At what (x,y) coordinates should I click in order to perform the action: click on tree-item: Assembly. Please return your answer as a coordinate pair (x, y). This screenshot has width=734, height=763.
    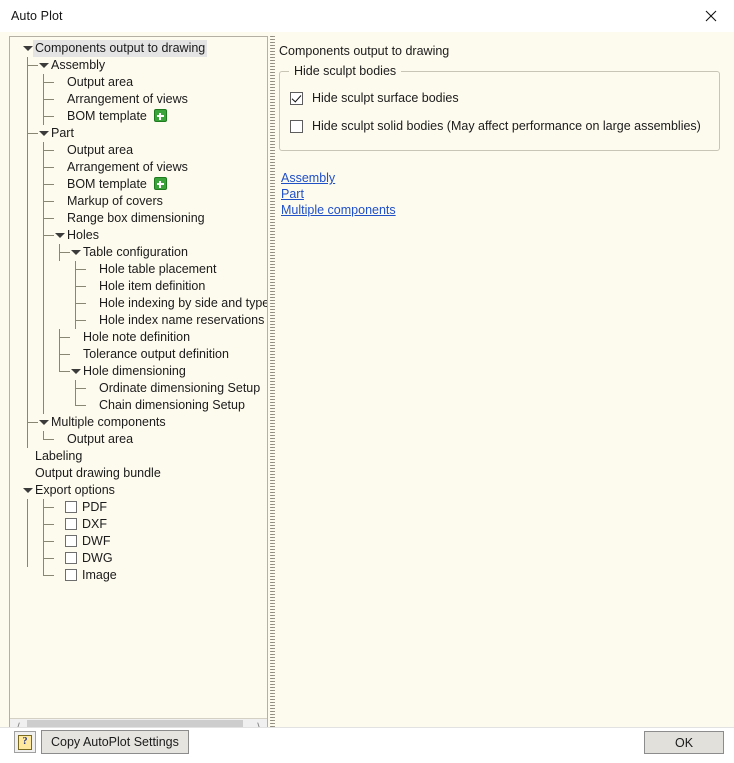
    Looking at the image, I should click on (138, 65).